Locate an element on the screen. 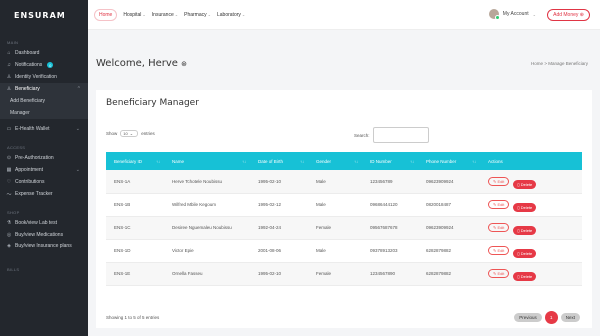 The height and width of the screenshot is (336, 600). user-icon: ♙ is located at coordinates (9, 77).